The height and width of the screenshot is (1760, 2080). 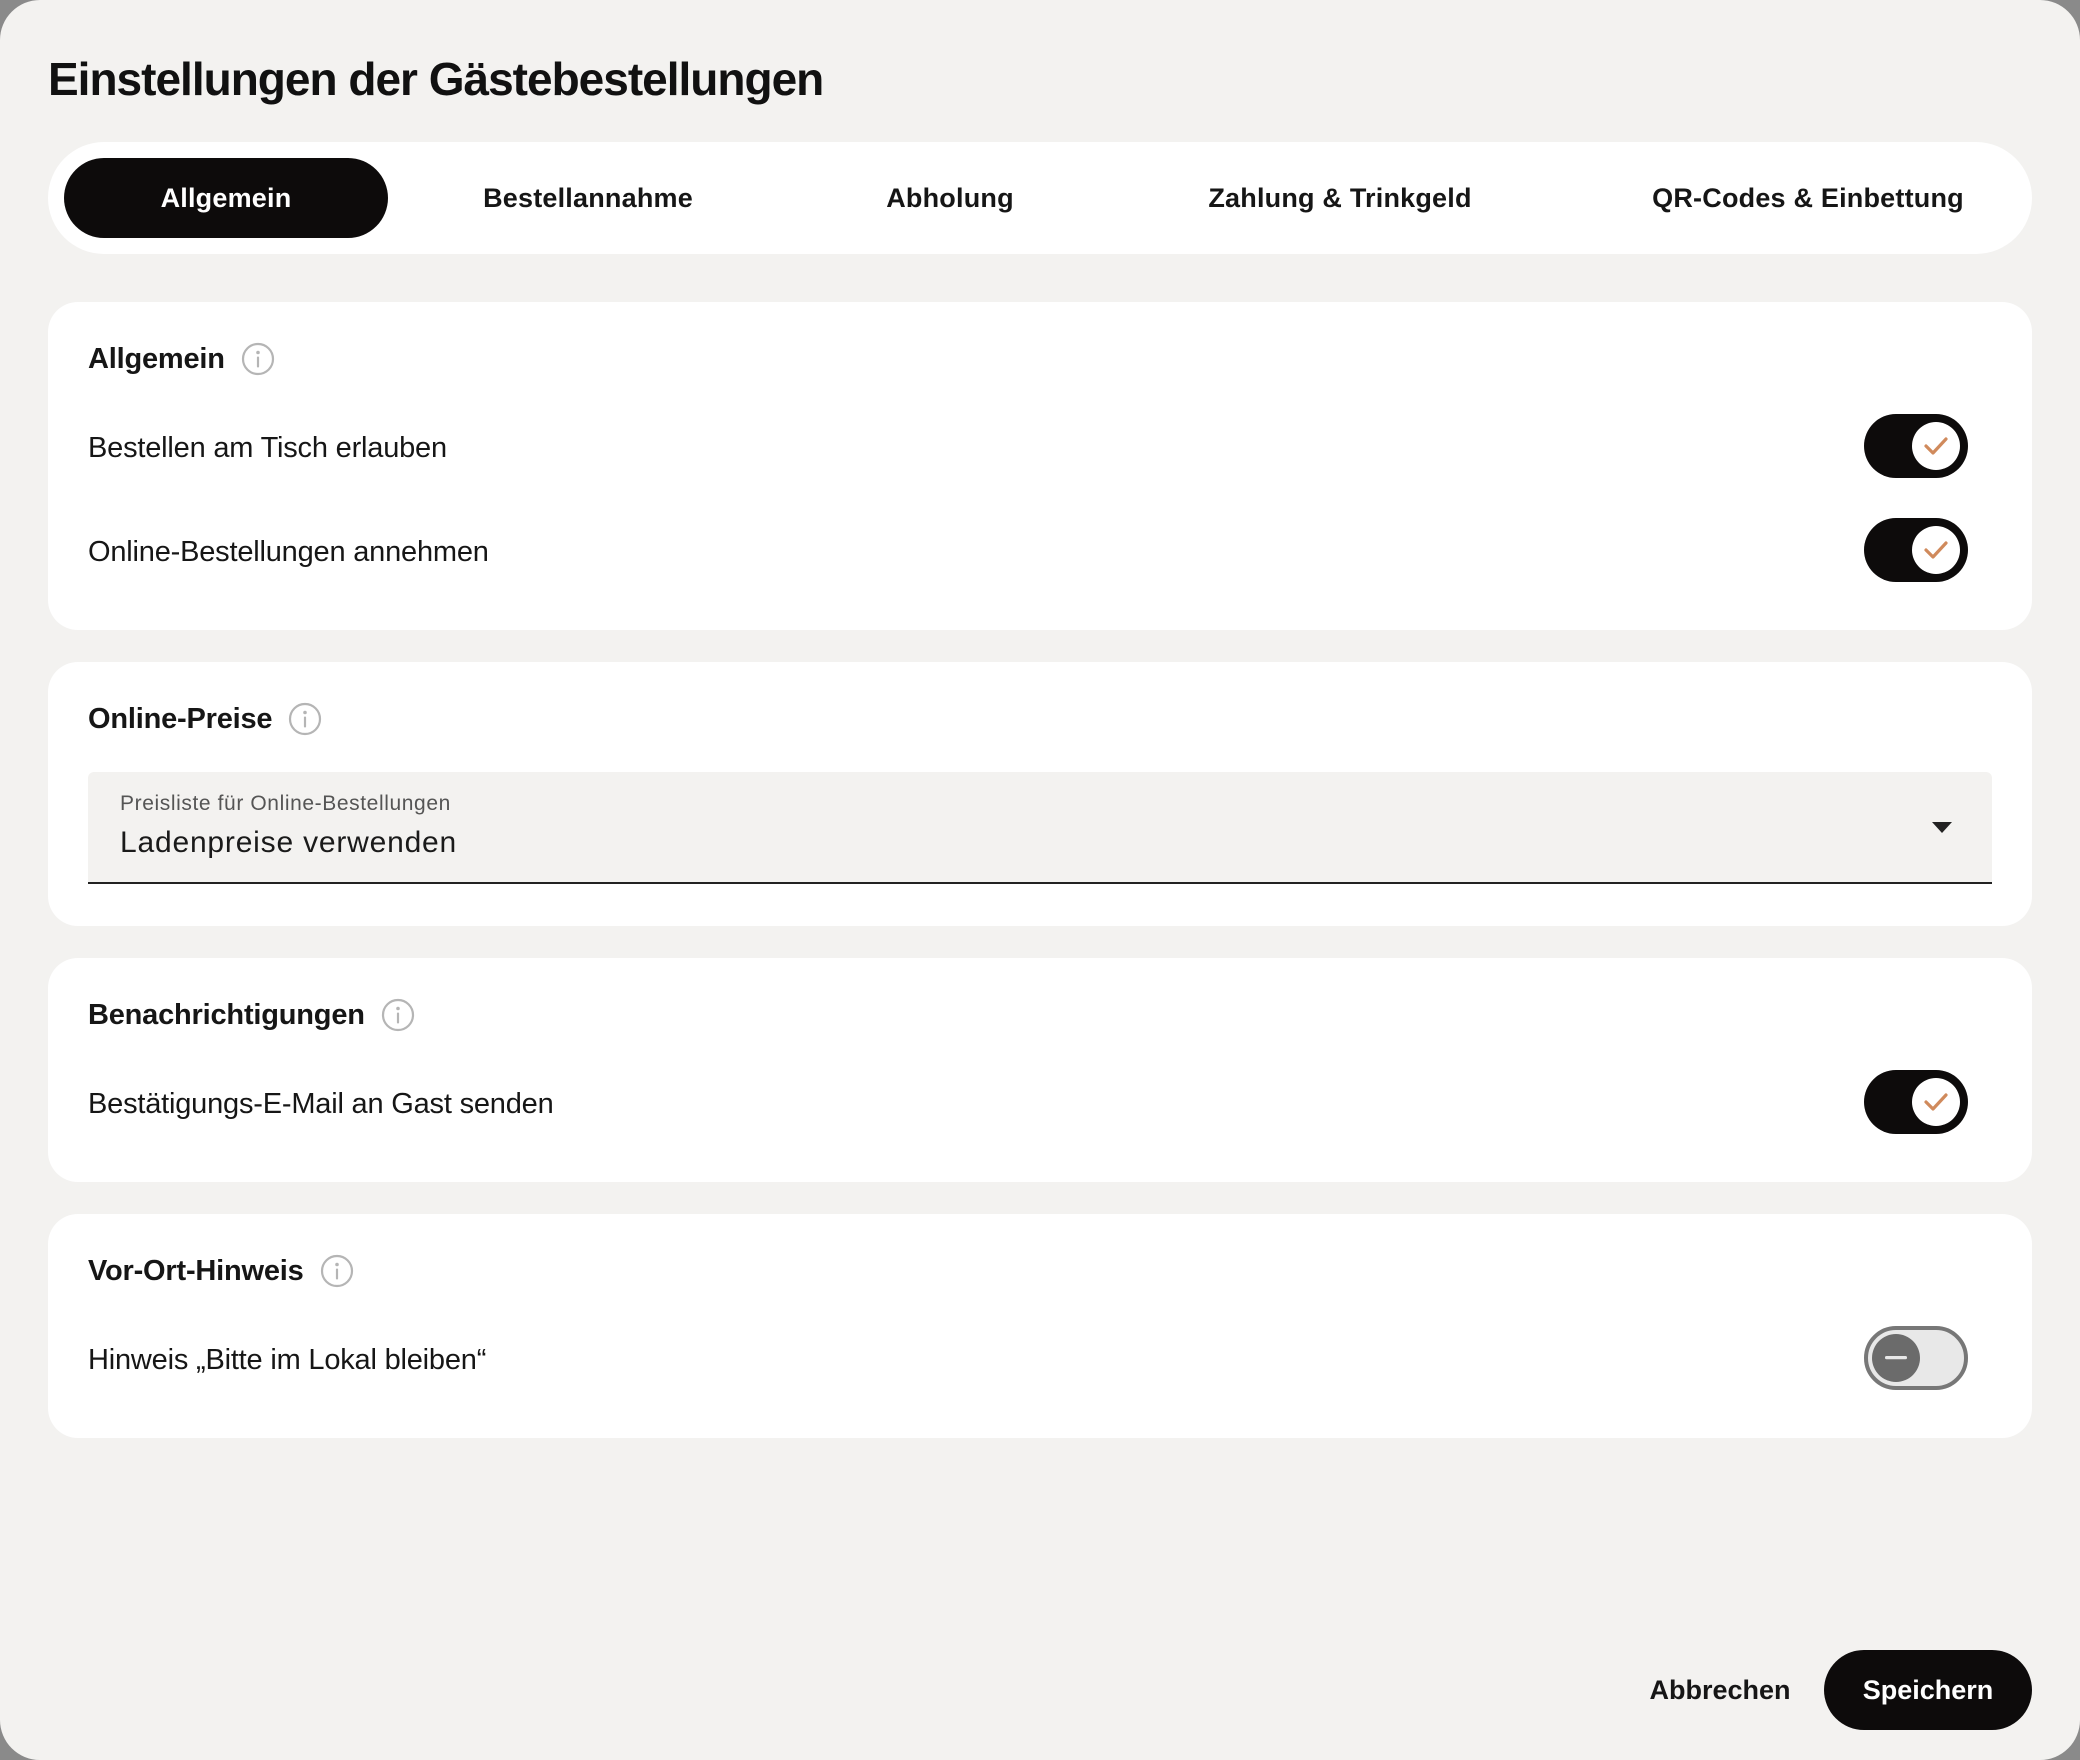 What do you see at coordinates (436, 79) in the screenshot?
I see `dialog-title: Einstellungen der Gästebestellungen` at bounding box center [436, 79].